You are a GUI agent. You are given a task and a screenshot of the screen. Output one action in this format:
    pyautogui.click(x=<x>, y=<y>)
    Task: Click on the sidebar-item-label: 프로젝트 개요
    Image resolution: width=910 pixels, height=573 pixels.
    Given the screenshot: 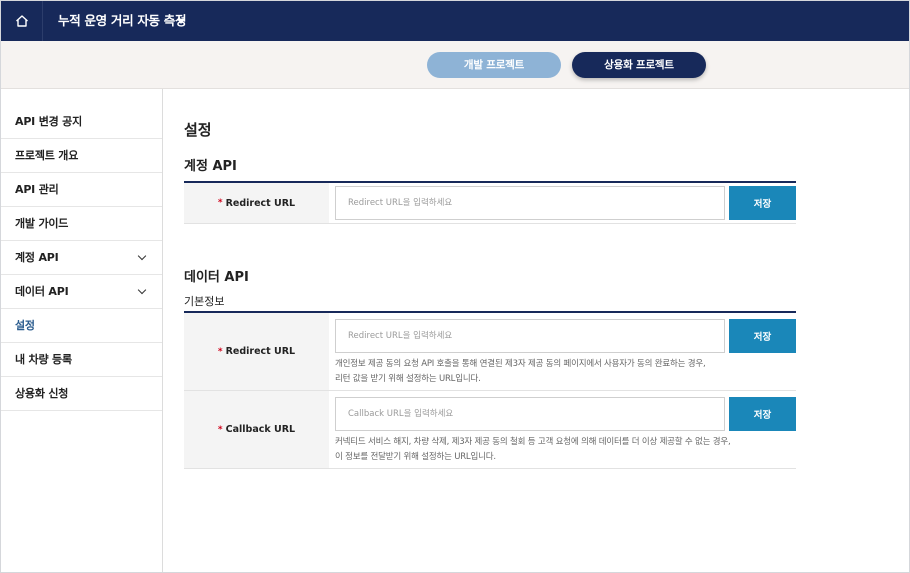 What is the action you would take?
    pyautogui.click(x=47, y=155)
    